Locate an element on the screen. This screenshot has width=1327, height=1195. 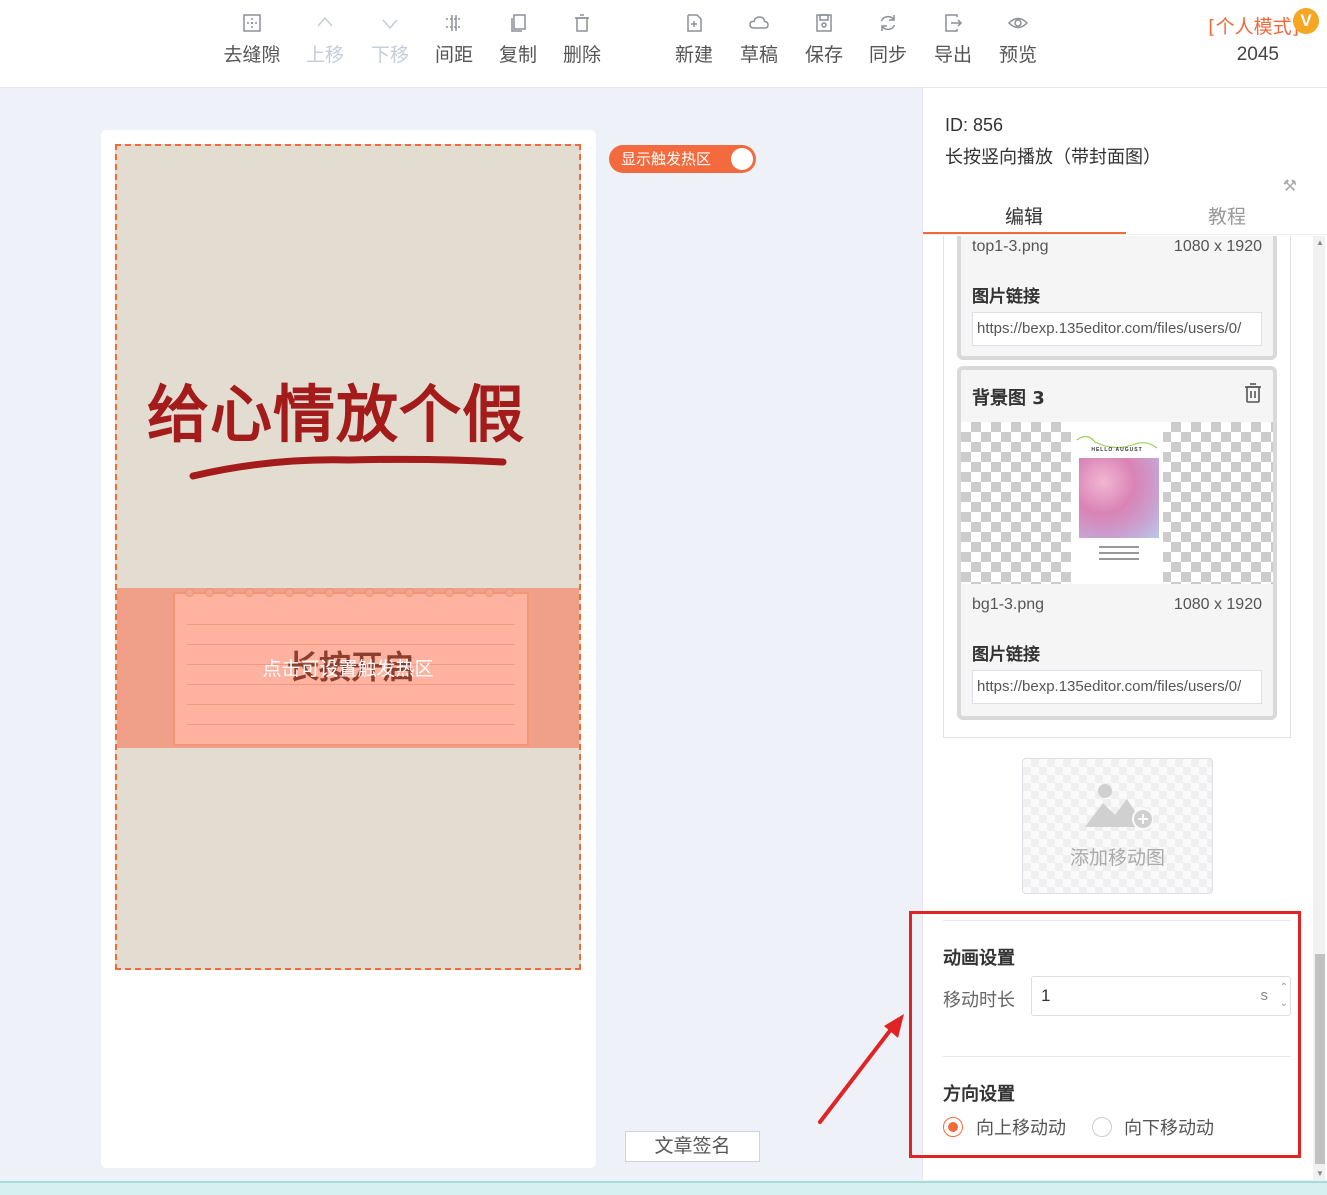
copy-icon is located at coordinates (518, 23).